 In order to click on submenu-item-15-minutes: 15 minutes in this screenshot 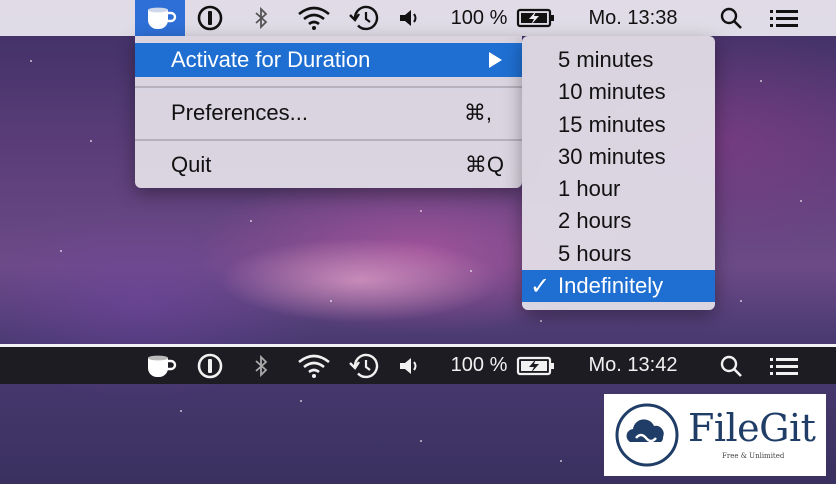, I will do `click(618, 125)`.